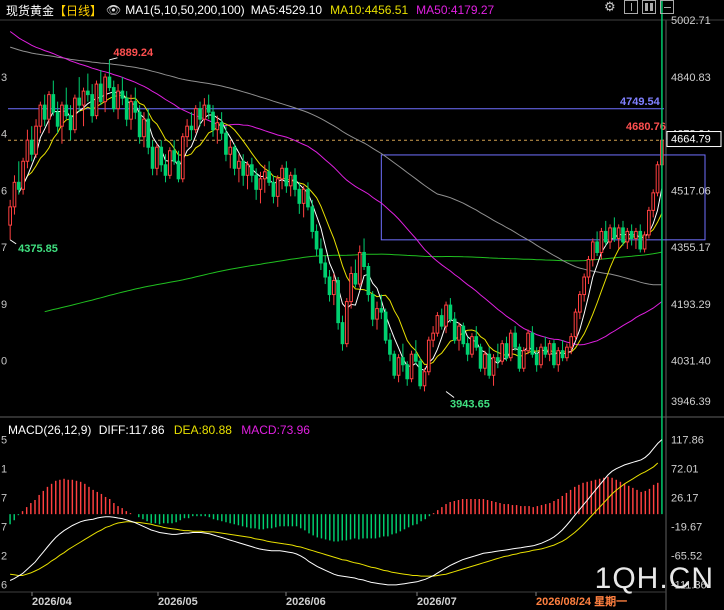 This screenshot has width=724, height=610. What do you see at coordinates (4, 305) in the screenshot?
I see `left-tick-label: 9` at bounding box center [4, 305].